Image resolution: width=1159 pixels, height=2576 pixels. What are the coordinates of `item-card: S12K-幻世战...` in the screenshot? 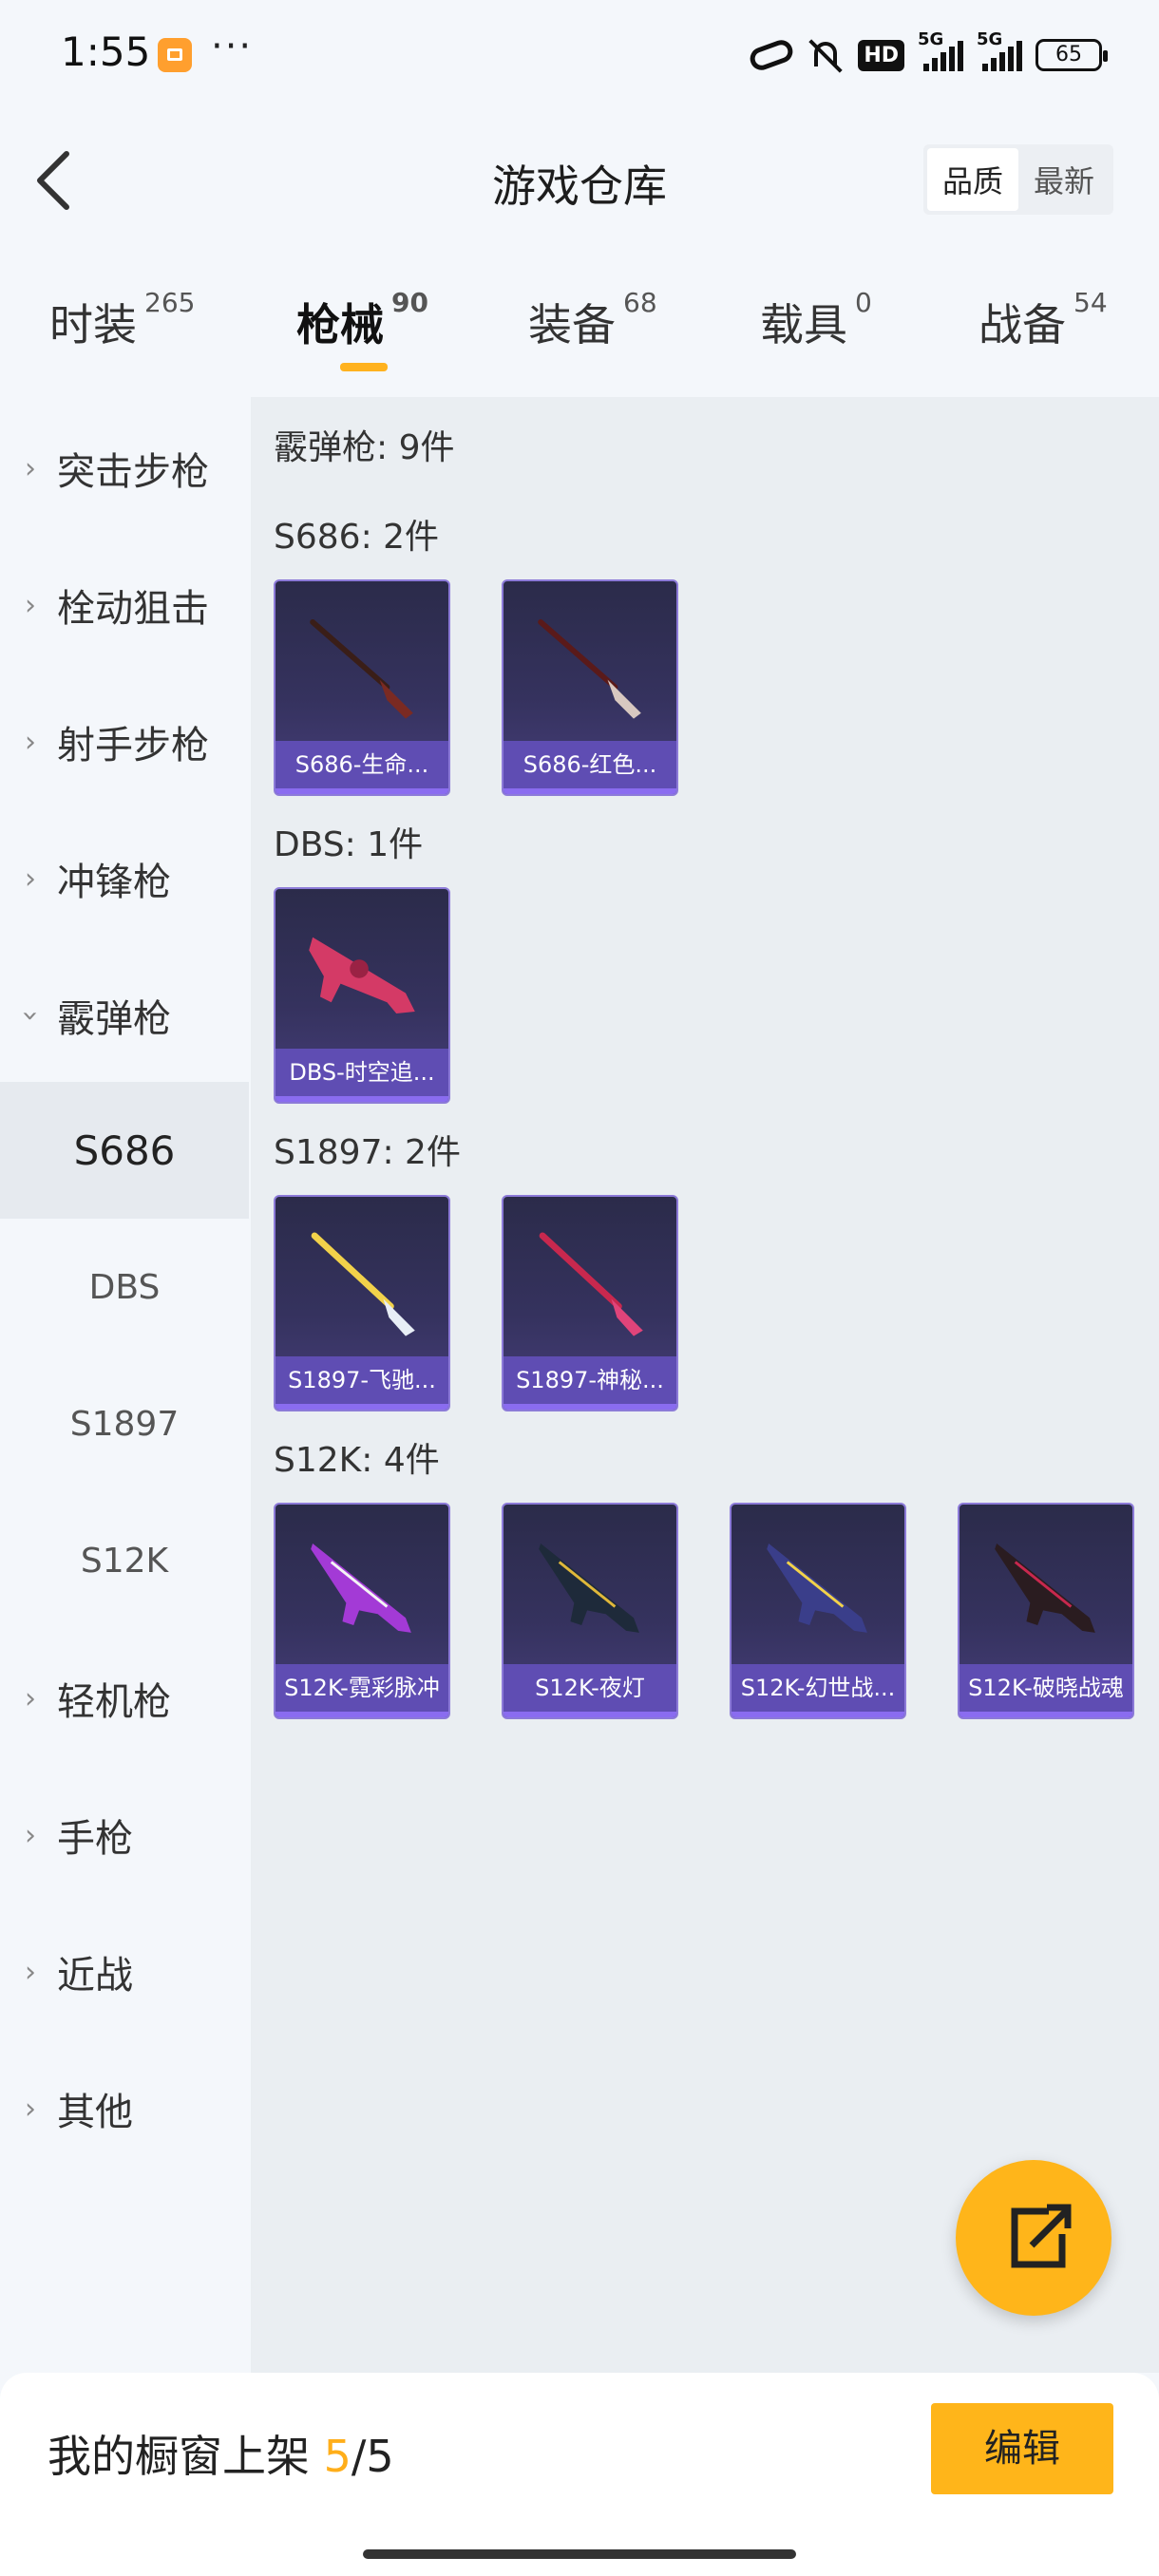 It's located at (818, 1611).